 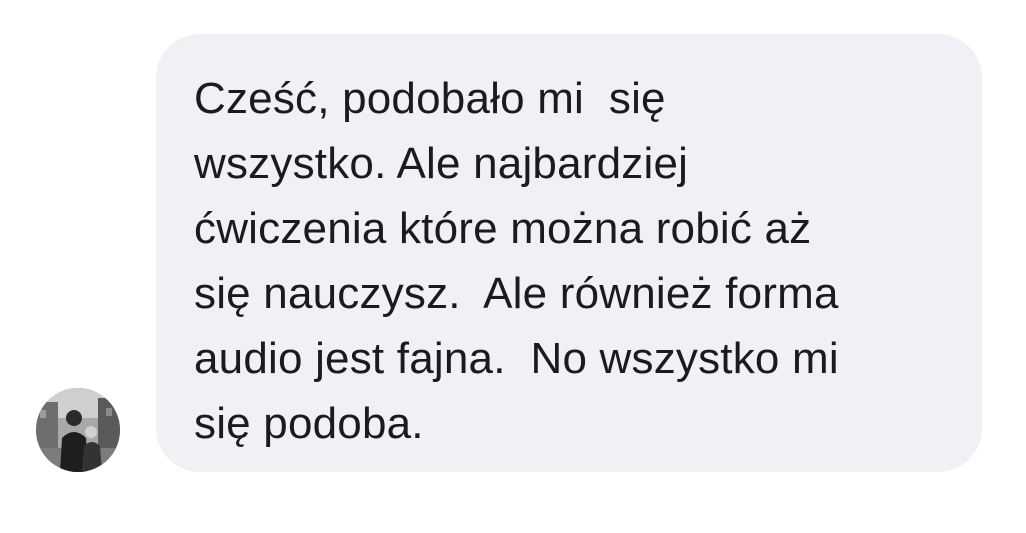 What do you see at coordinates (309, 423) in the screenshot?
I see `message-line: się podoba.` at bounding box center [309, 423].